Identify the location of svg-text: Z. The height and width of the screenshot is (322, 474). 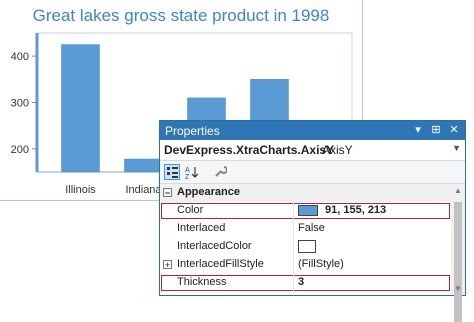
(187, 177).